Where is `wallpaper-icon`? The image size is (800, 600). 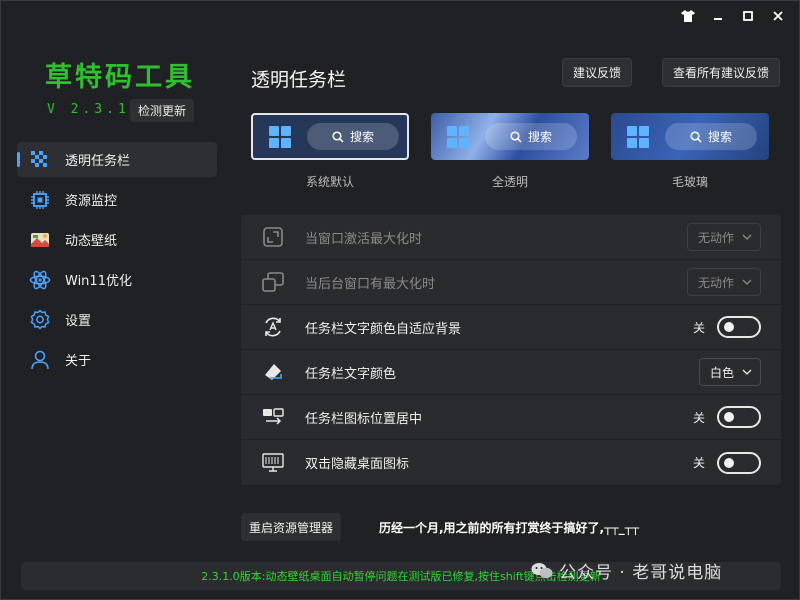
wallpaper-icon is located at coordinates (40, 240).